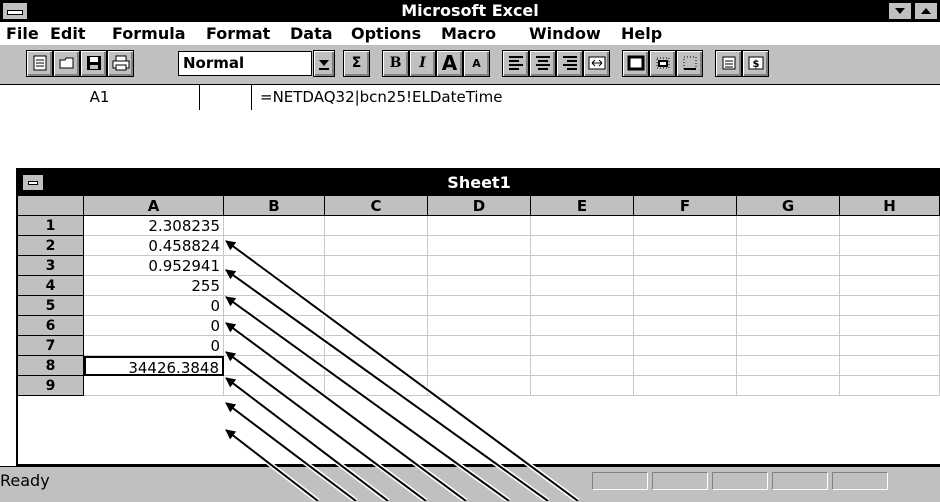 The height and width of the screenshot is (502, 940). What do you see at coordinates (515, 63) in the screenshot?
I see `align-left-button` at bounding box center [515, 63].